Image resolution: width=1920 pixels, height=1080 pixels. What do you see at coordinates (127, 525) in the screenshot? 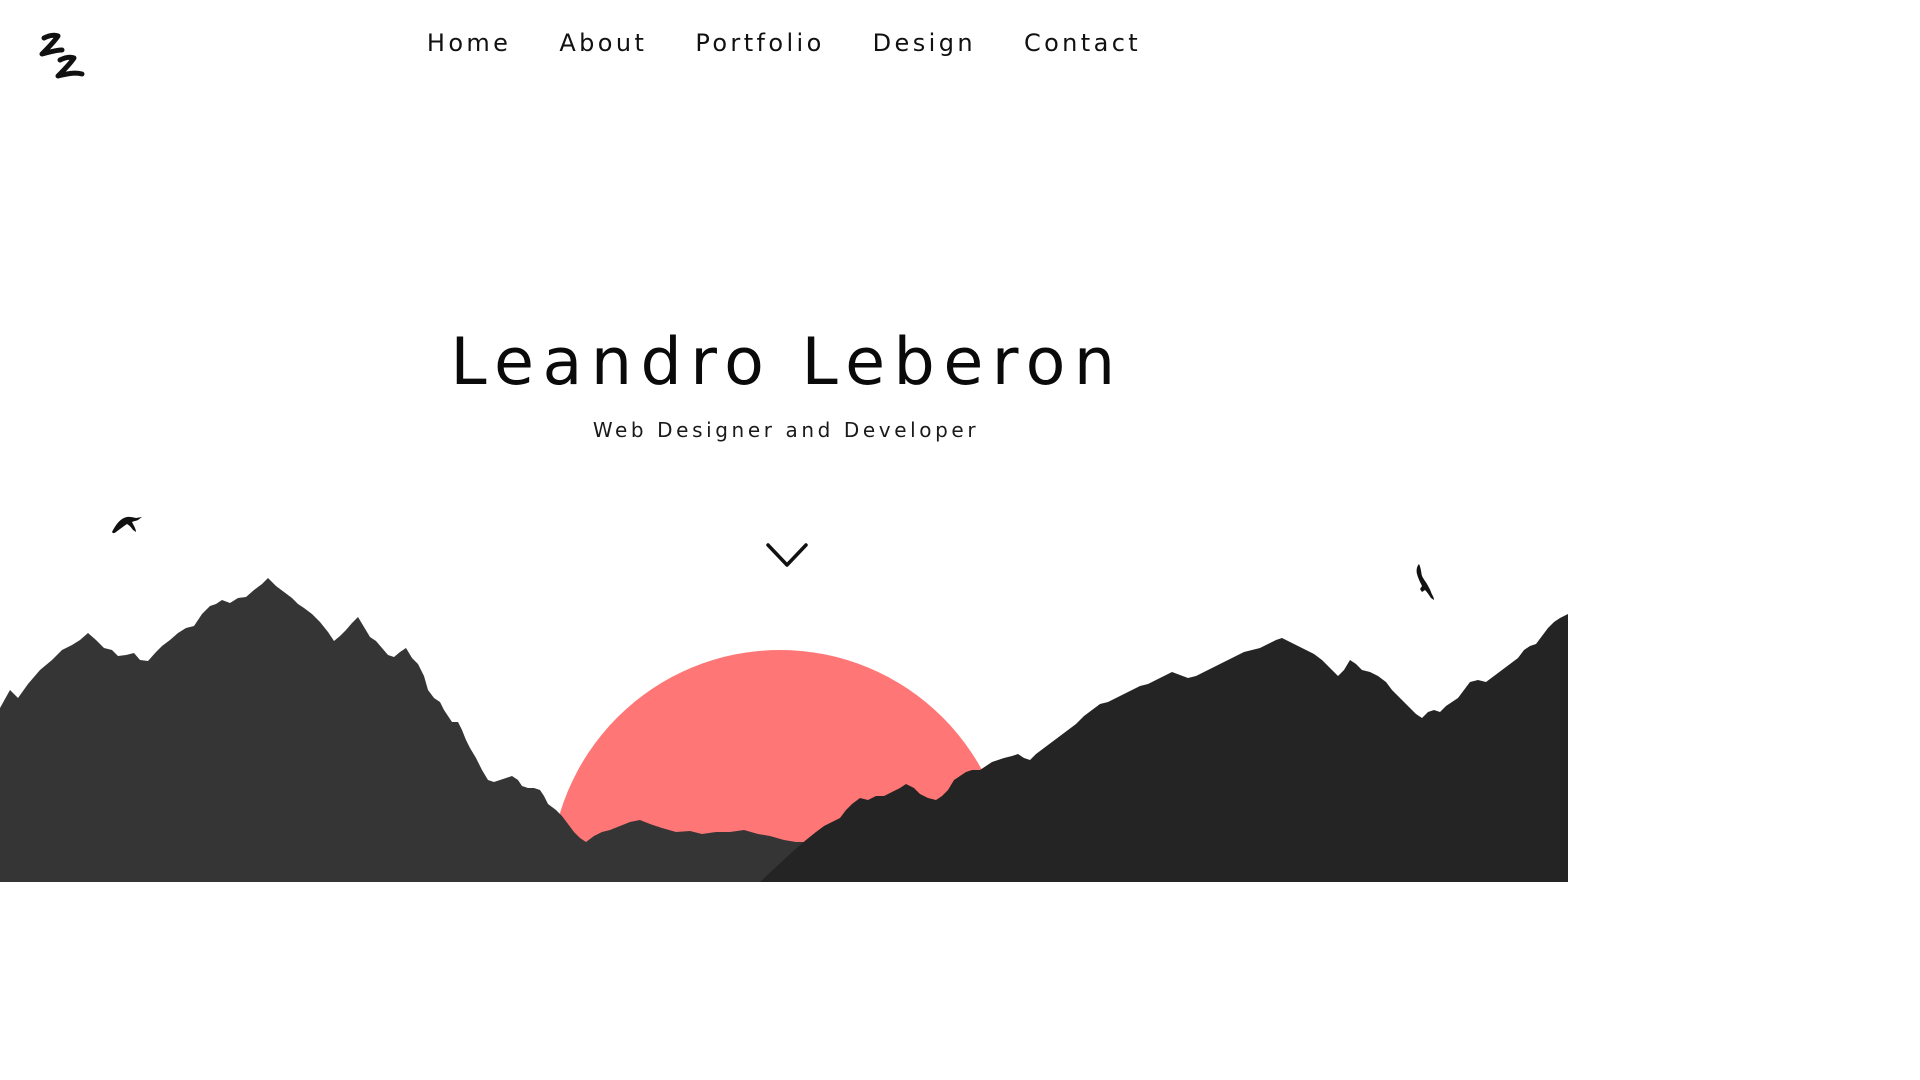
I see `bird-icon` at bounding box center [127, 525].